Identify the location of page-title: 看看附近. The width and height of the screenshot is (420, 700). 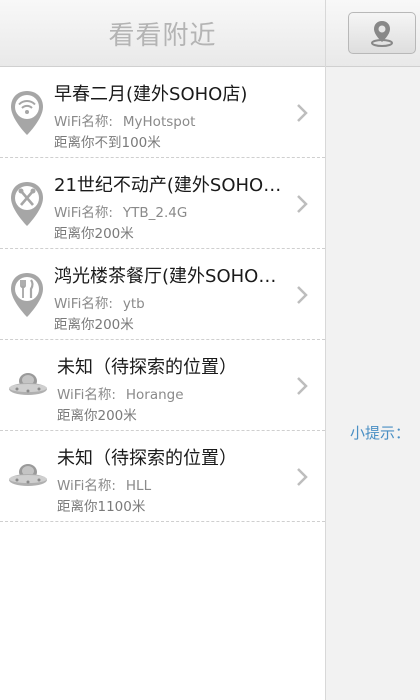
(162, 35).